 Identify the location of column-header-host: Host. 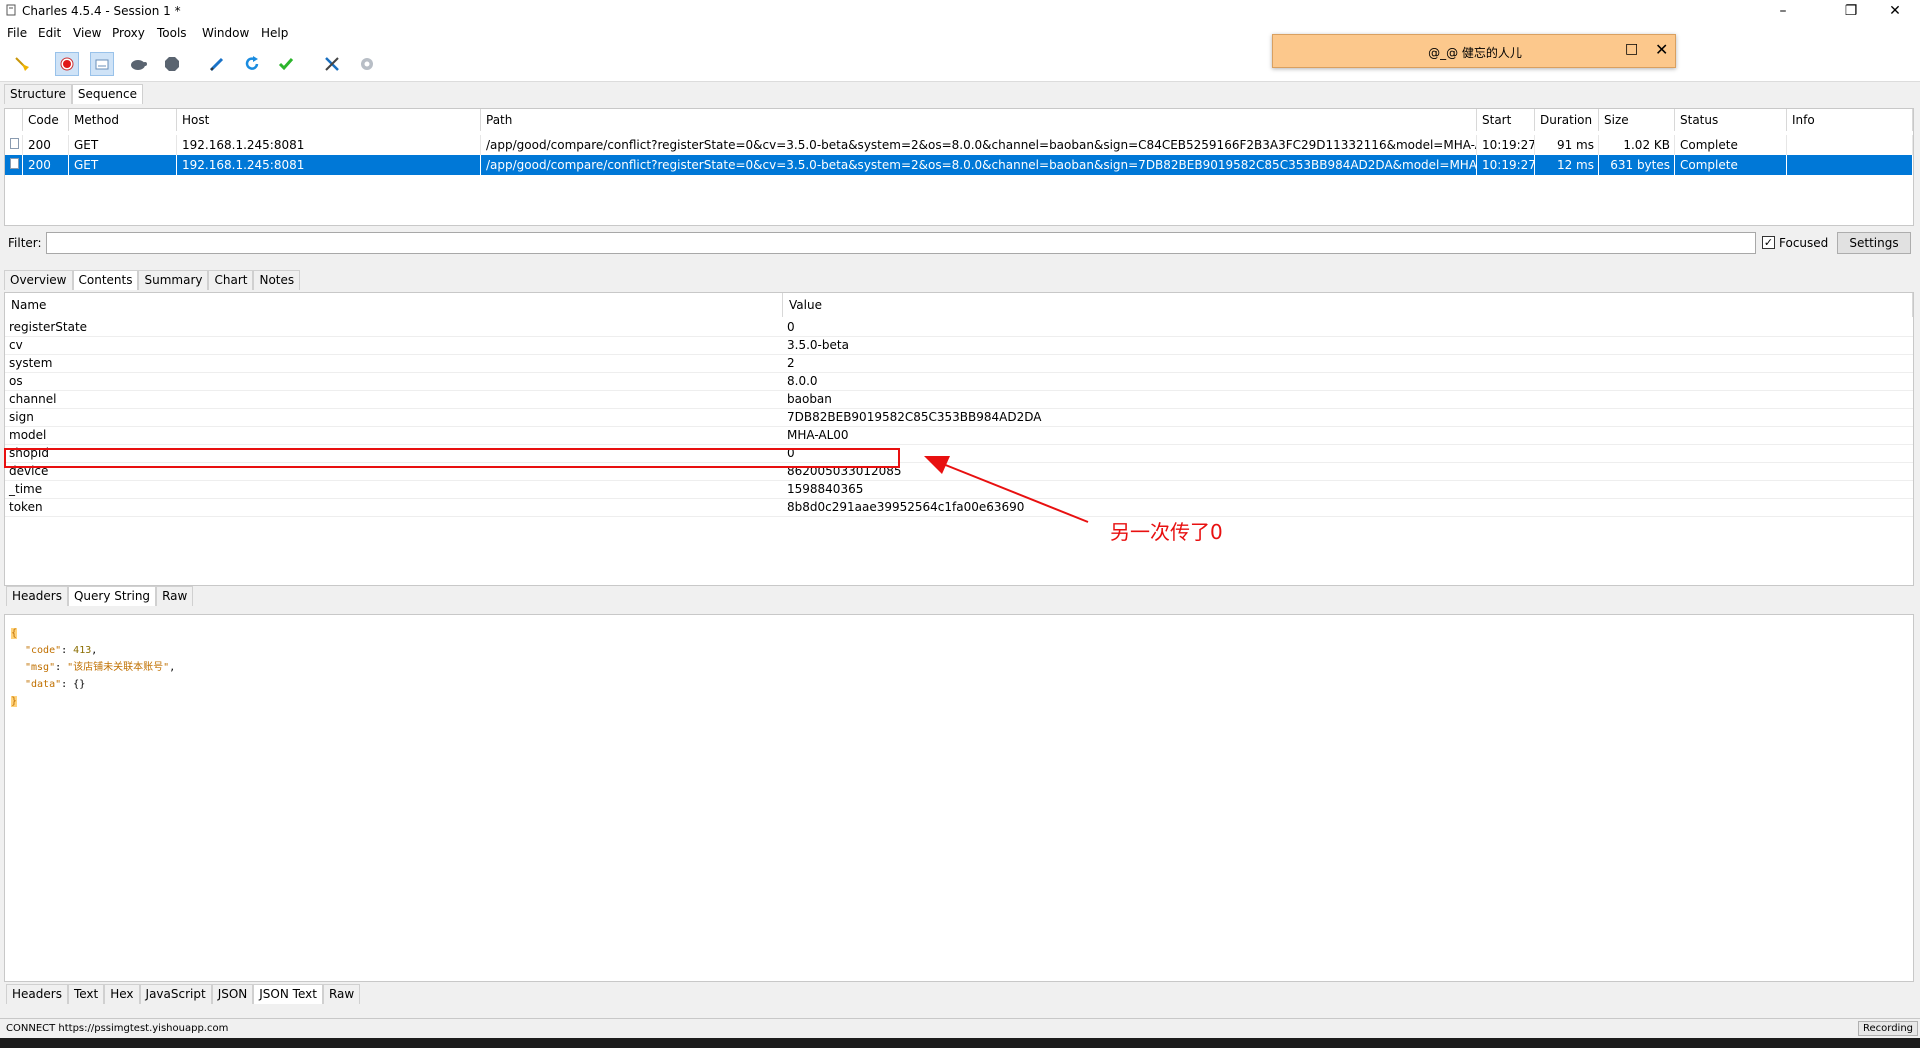
(329, 120).